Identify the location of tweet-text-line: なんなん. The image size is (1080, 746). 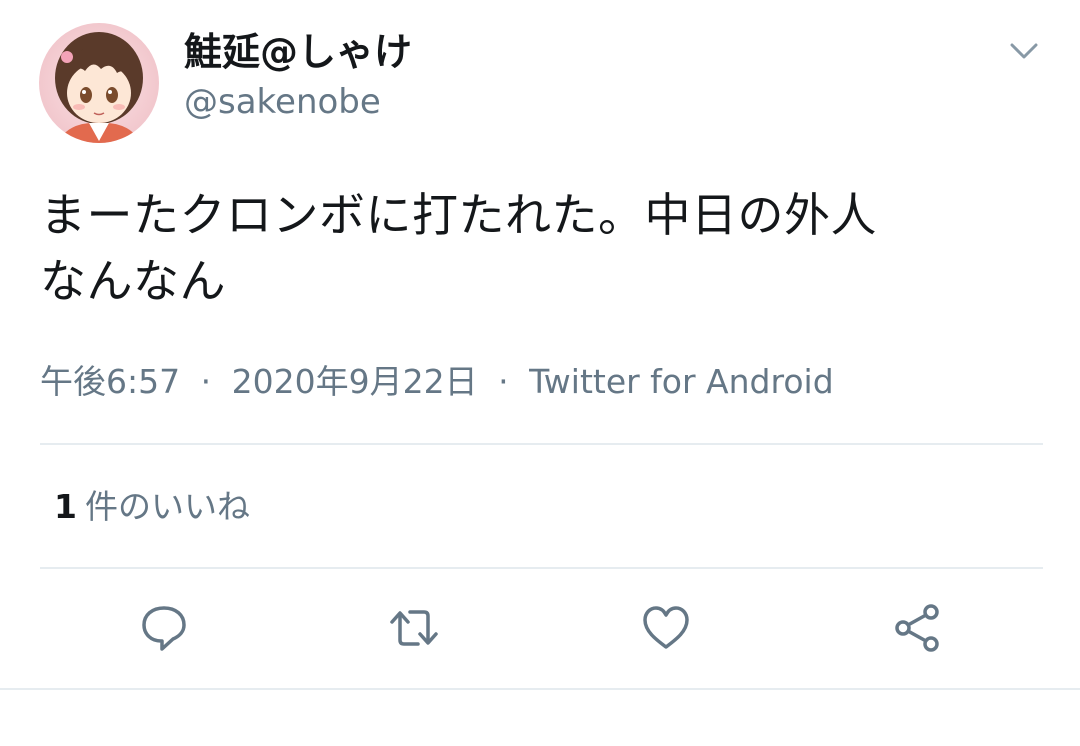
(133, 281).